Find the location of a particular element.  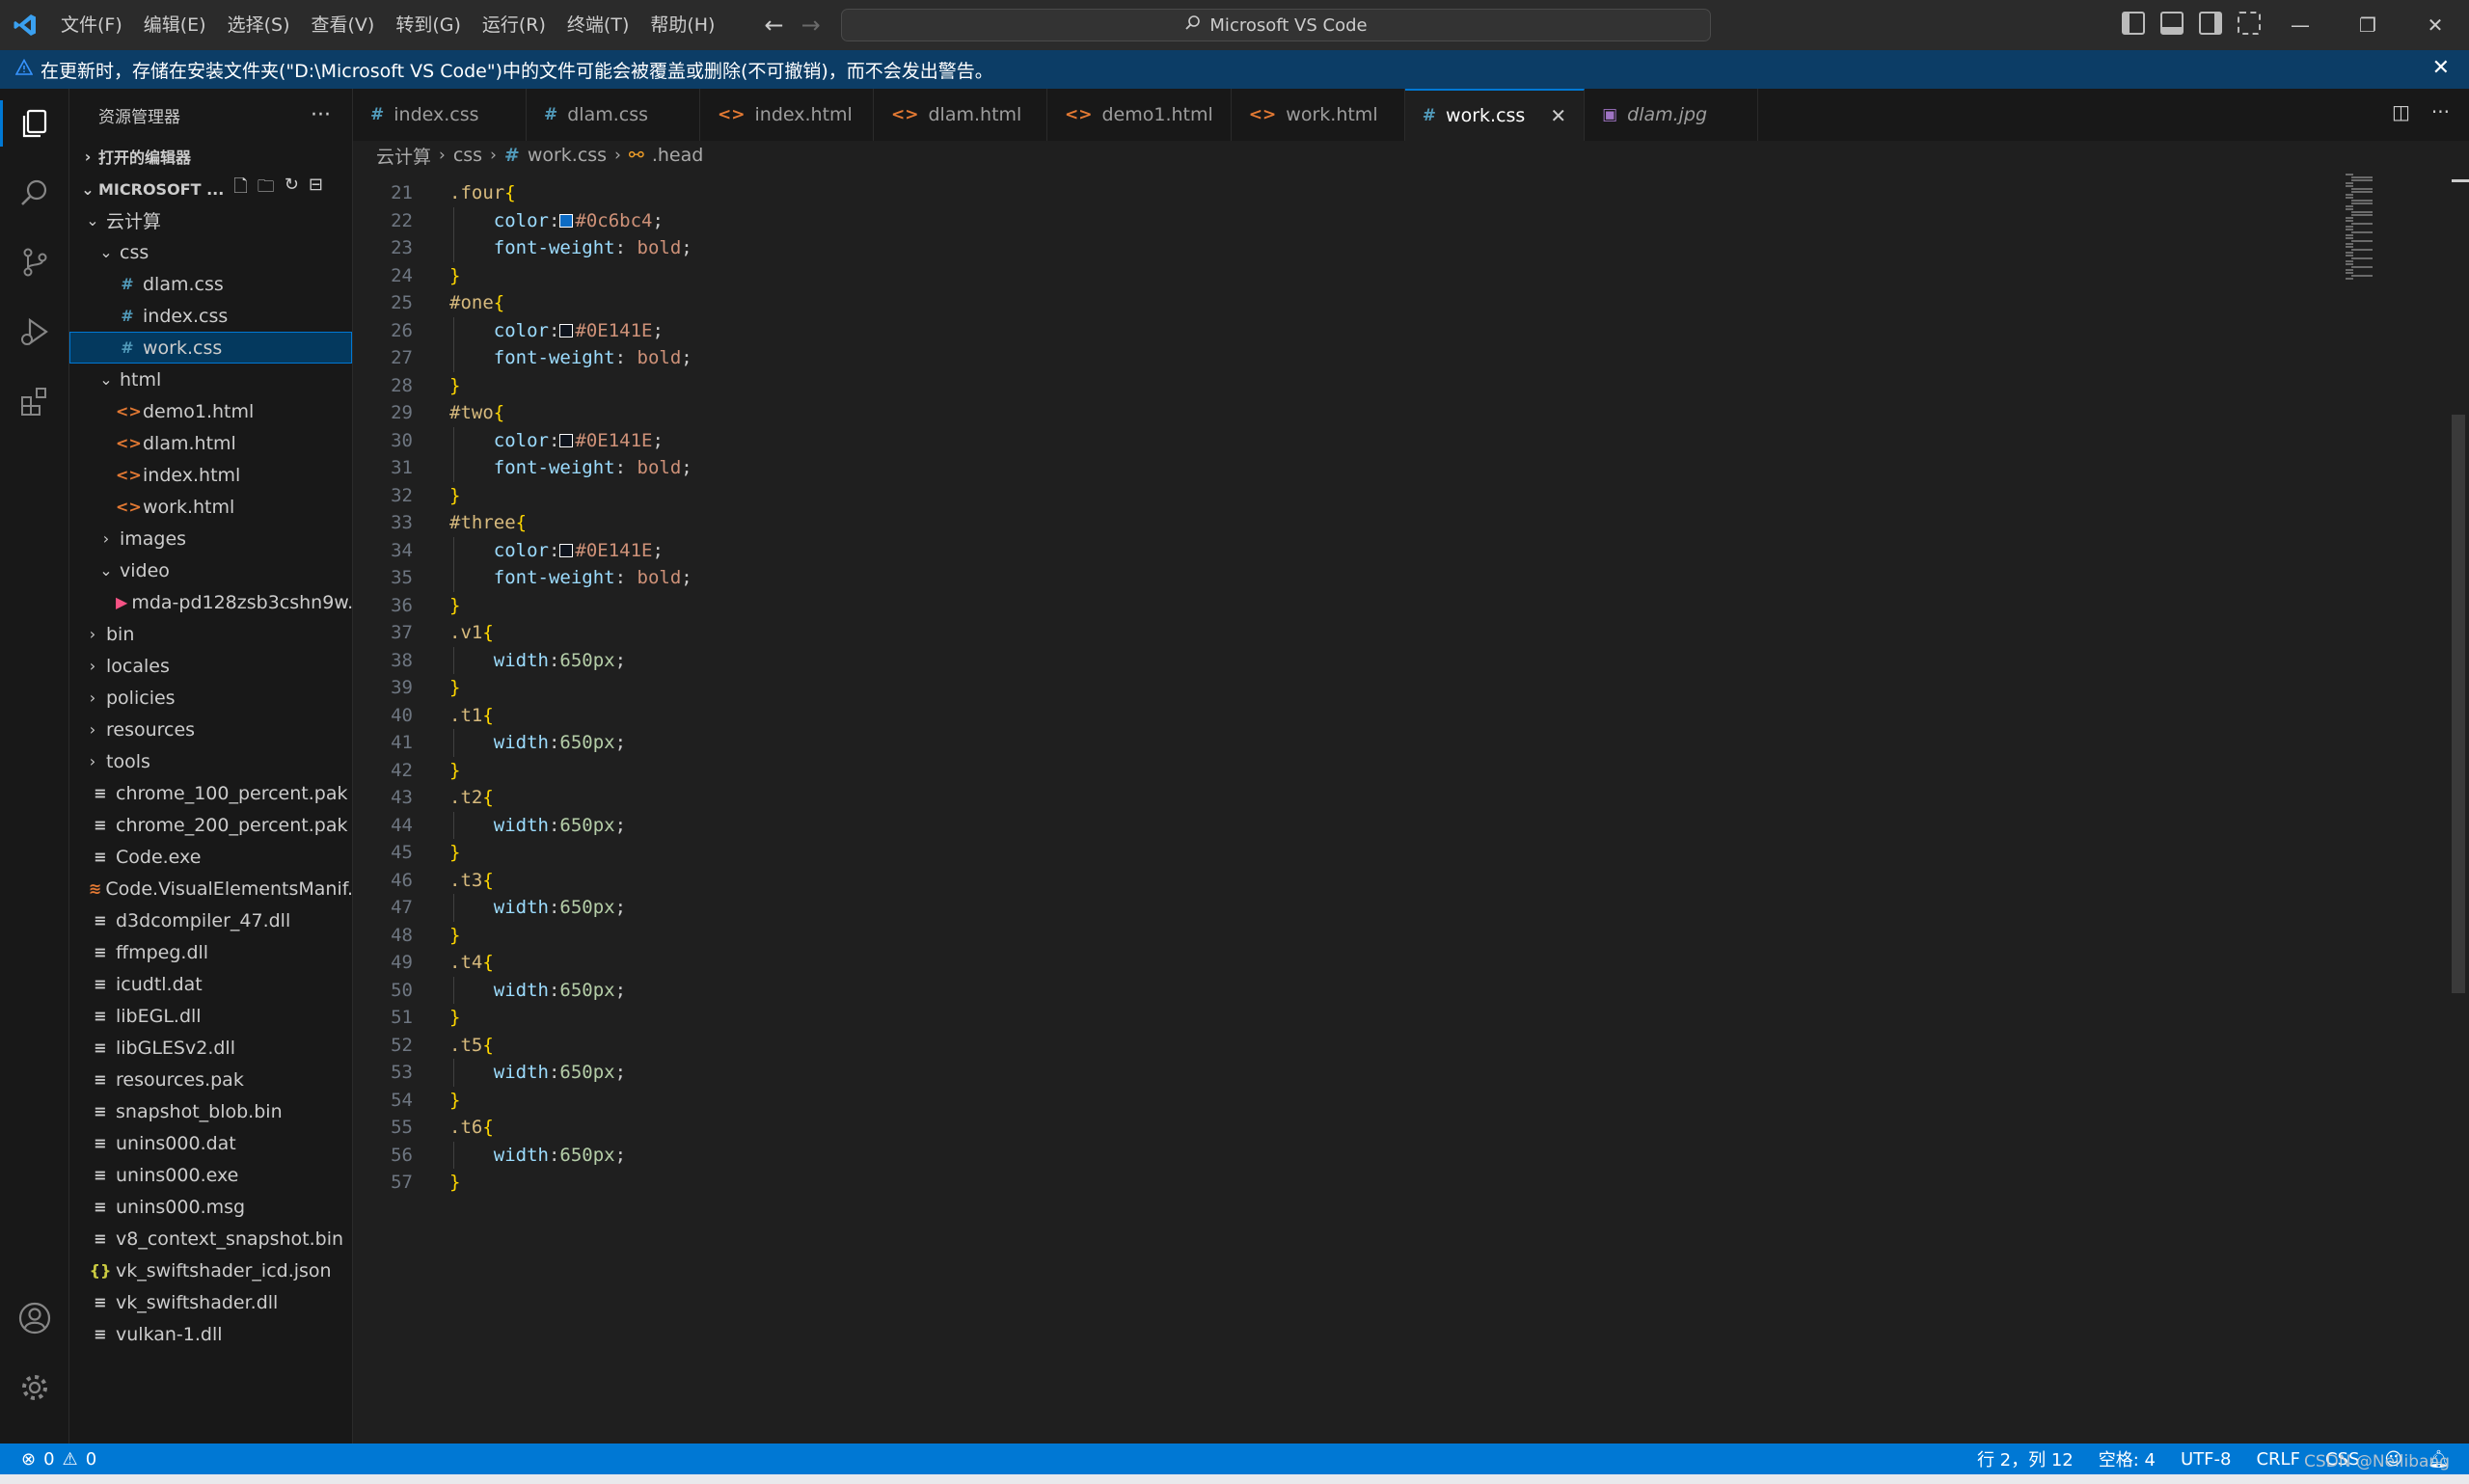

tree-file: # dlam.css is located at coordinates (210, 284).